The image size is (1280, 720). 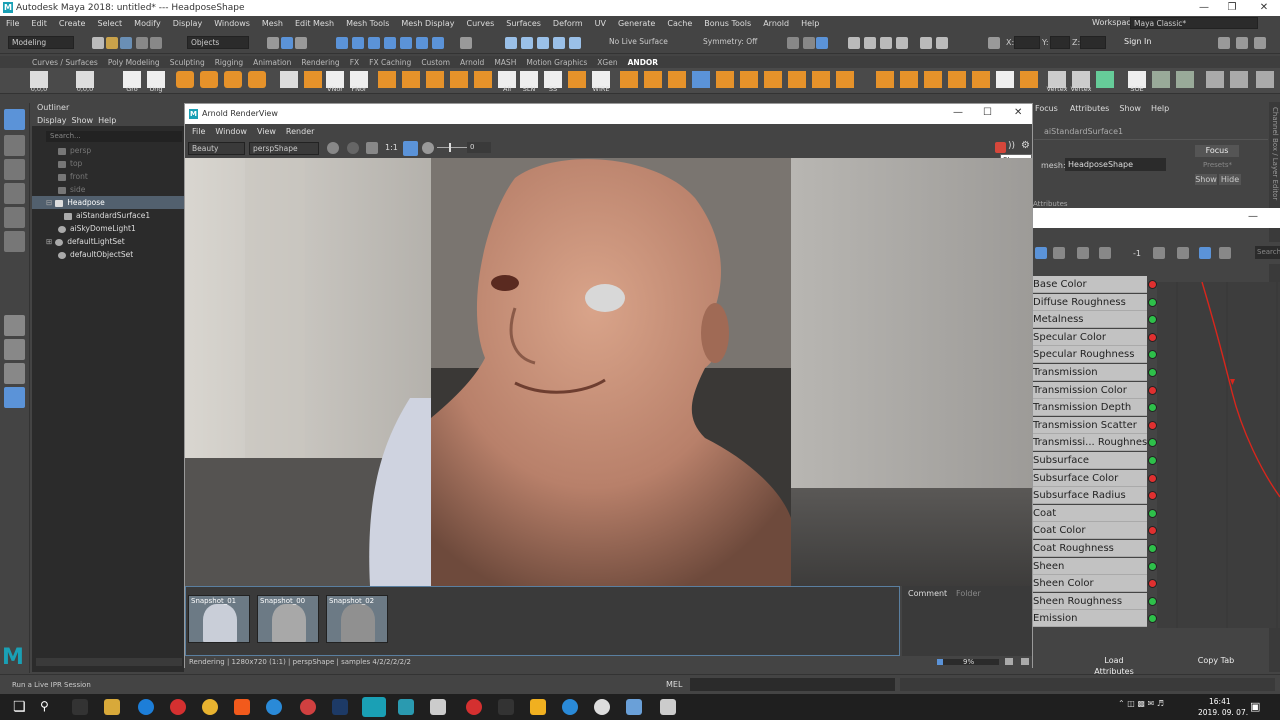 I want to click on attribute-row: Subsurface, so click(x=1090, y=460).